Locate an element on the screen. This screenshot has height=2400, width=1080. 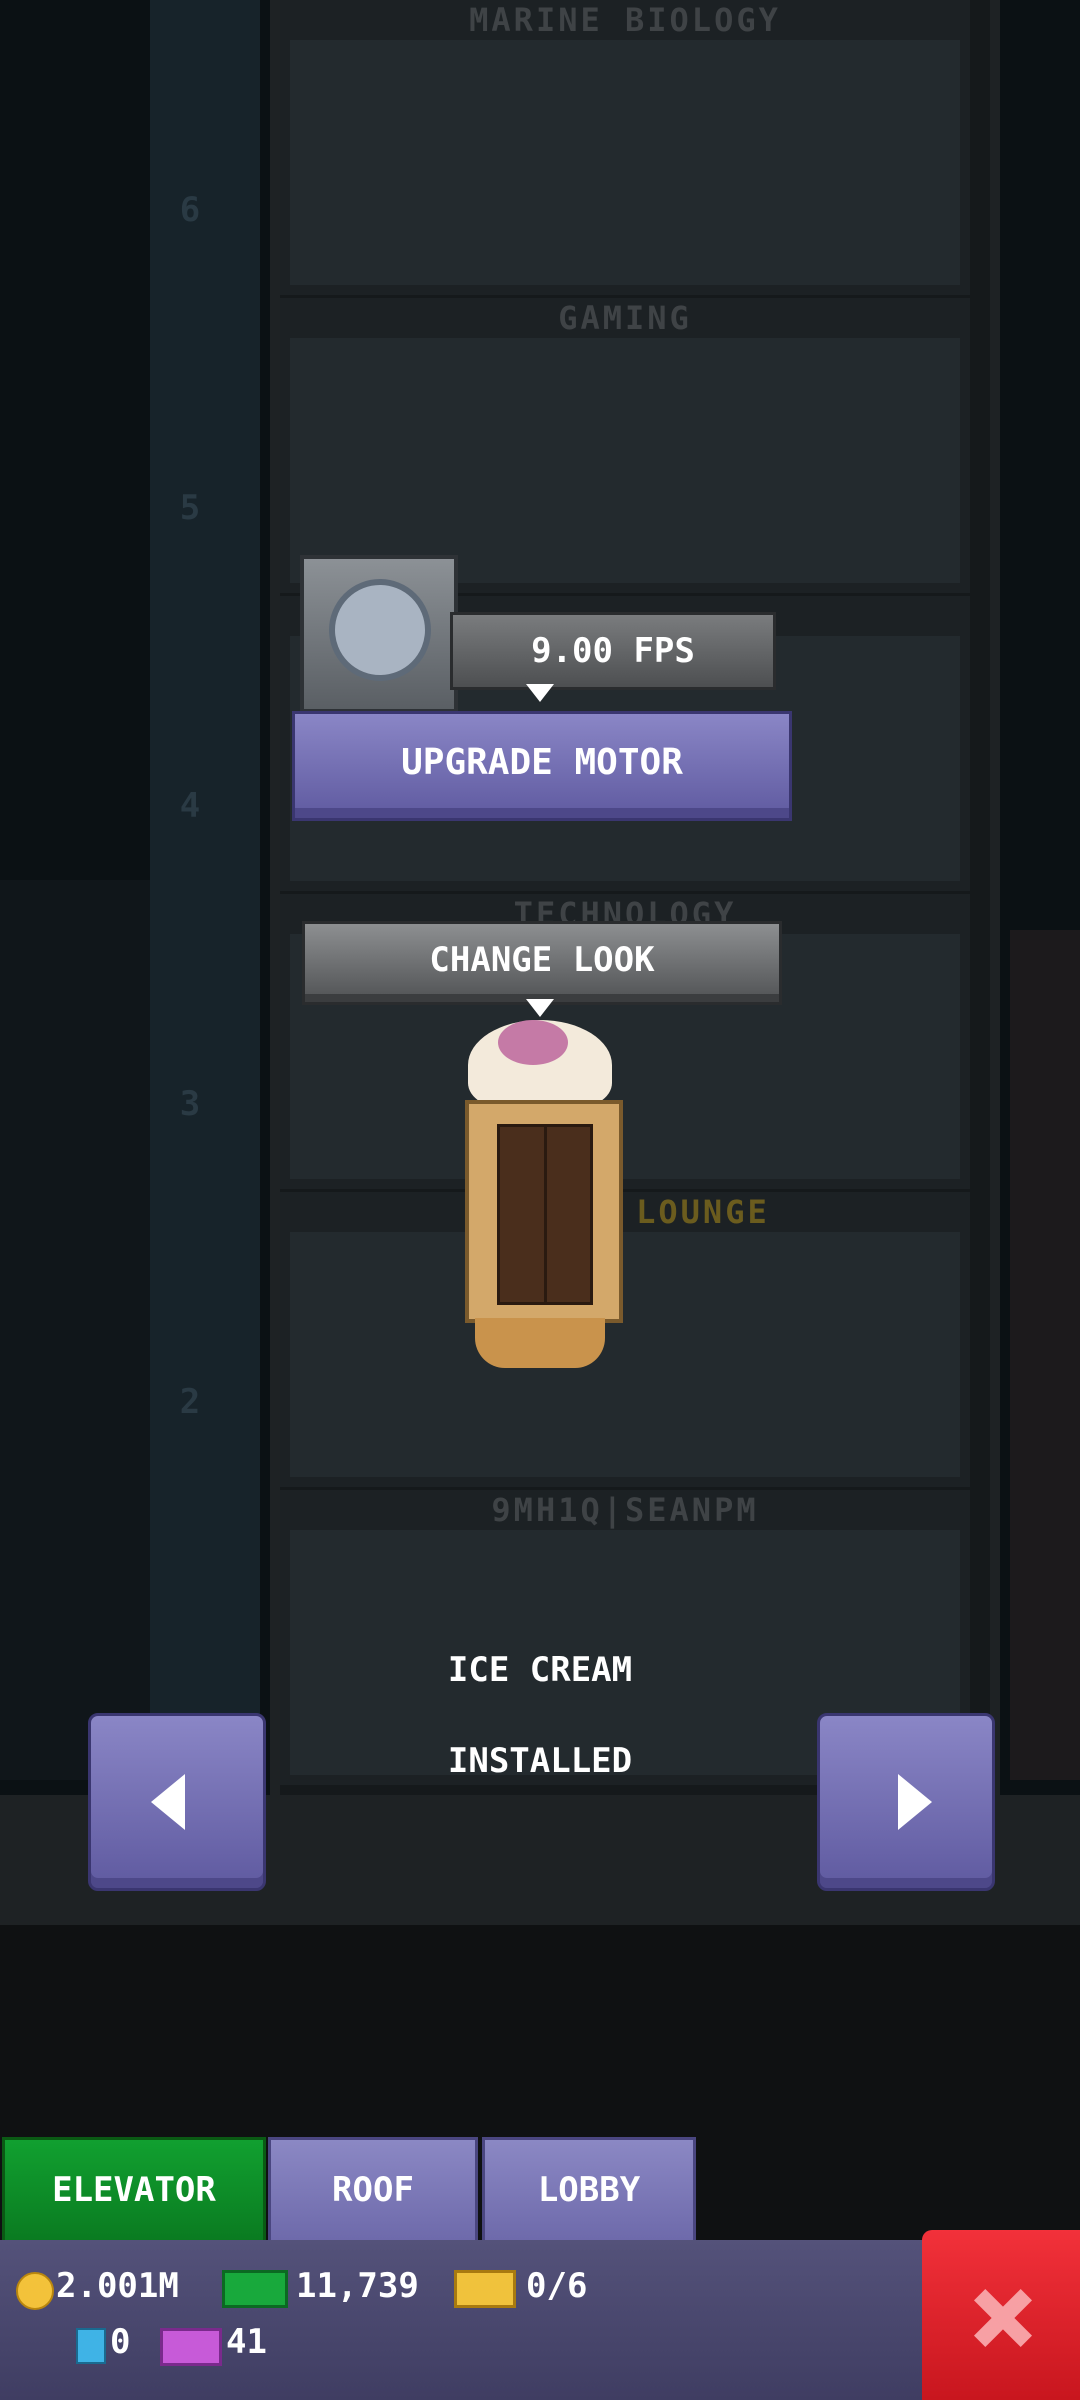
next-look-button is located at coordinates (906, 1802).